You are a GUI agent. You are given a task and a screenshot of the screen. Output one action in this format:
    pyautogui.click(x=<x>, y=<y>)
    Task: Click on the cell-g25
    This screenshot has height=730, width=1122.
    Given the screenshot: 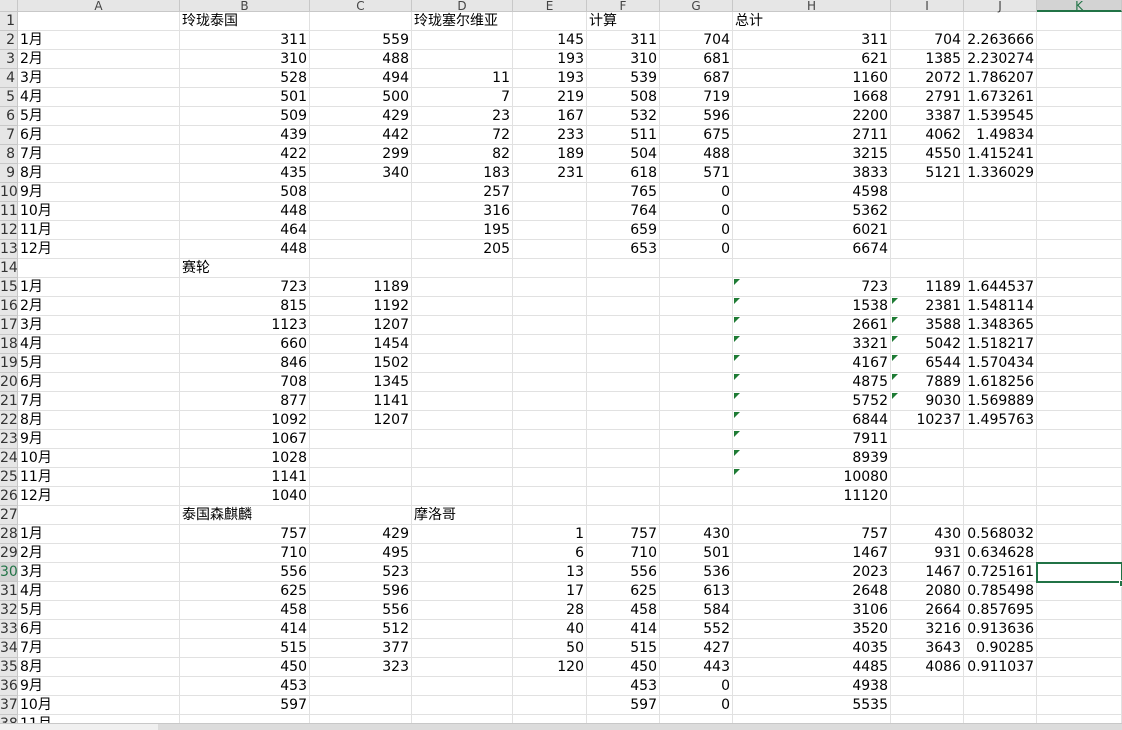 What is the action you would take?
    pyautogui.click(x=696, y=477)
    